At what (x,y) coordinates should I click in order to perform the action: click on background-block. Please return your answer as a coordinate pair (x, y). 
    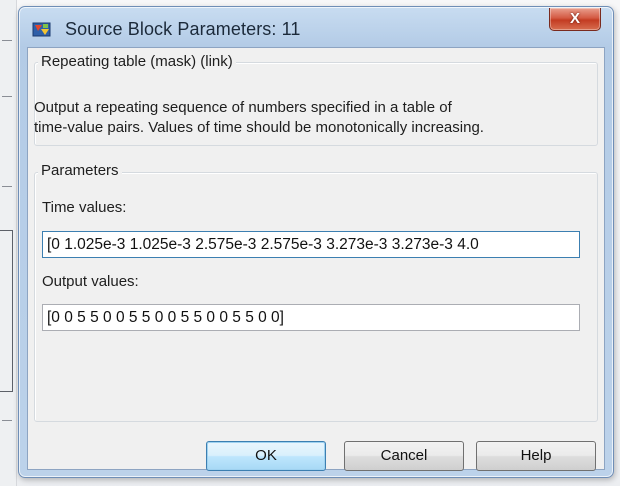
    Looking at the image, I should click on (6, 311).